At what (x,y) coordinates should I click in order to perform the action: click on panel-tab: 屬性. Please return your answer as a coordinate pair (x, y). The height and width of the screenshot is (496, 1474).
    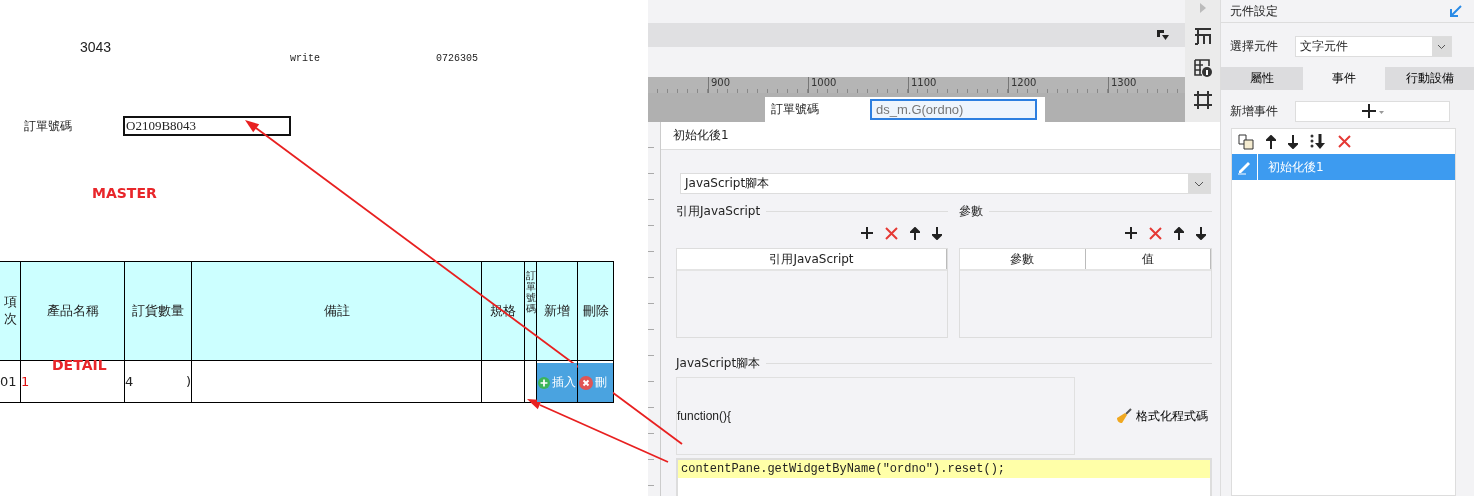
    Looking at the image, I should click on (1262, 78).